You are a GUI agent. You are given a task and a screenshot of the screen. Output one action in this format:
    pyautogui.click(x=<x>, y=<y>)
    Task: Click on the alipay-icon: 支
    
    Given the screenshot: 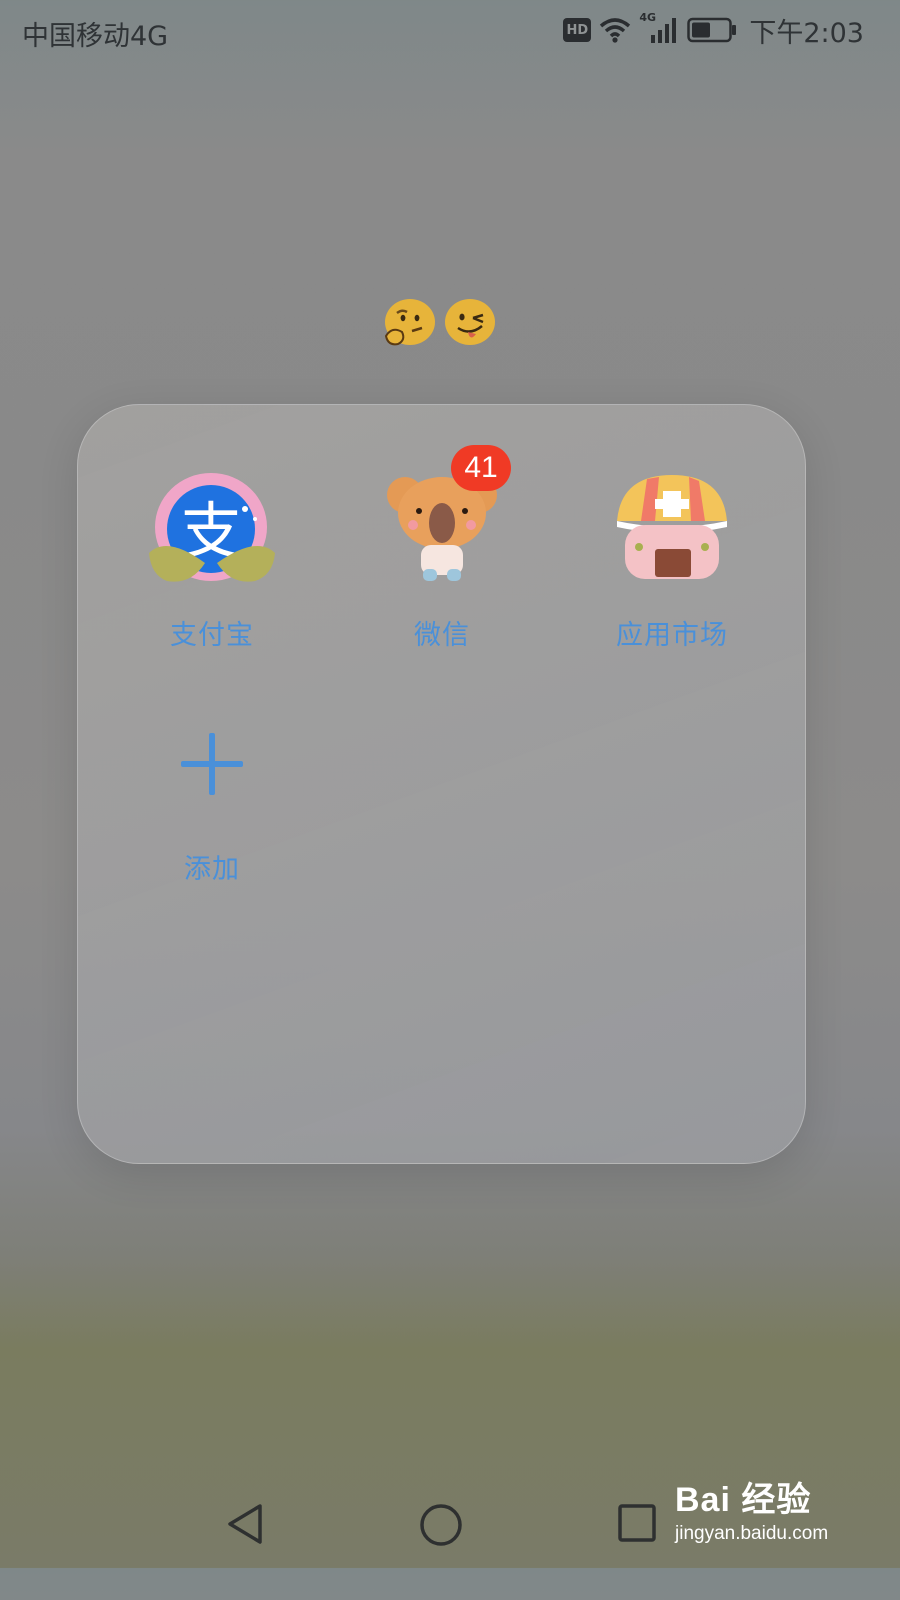 What is the action you would take?
    pyautogui.click(x=212, y=529)
    